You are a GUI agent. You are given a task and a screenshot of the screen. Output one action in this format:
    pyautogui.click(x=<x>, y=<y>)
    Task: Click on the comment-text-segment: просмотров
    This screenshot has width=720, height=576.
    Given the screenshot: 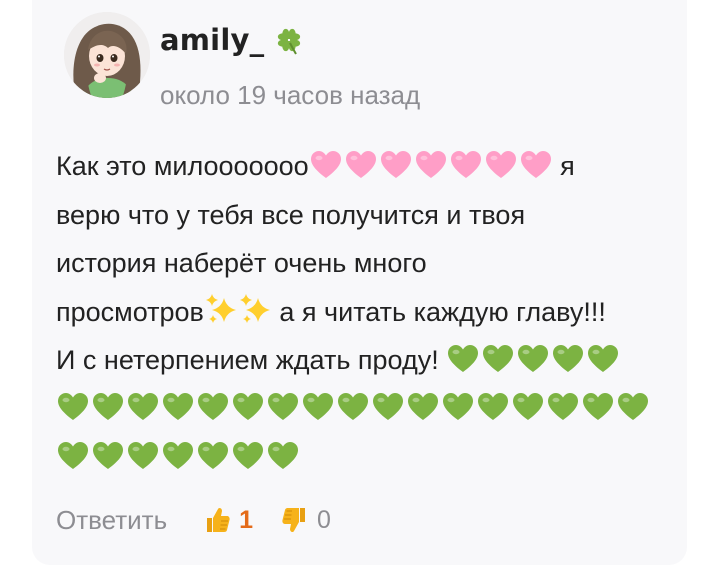 What is the action you would take?
    pyautogui.click(x=130, y=311)
    